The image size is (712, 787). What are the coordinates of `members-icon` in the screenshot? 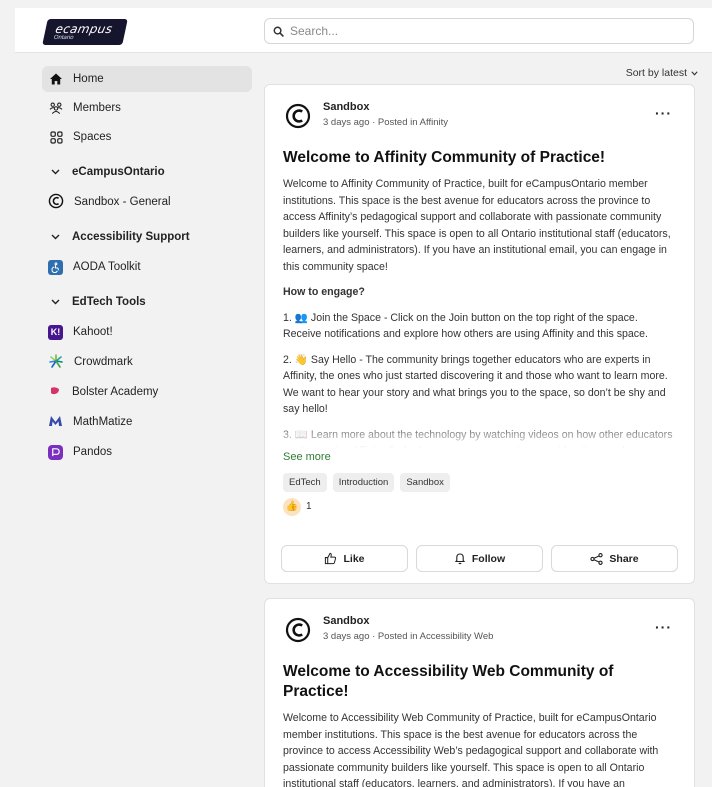 It's located at (56, 108).